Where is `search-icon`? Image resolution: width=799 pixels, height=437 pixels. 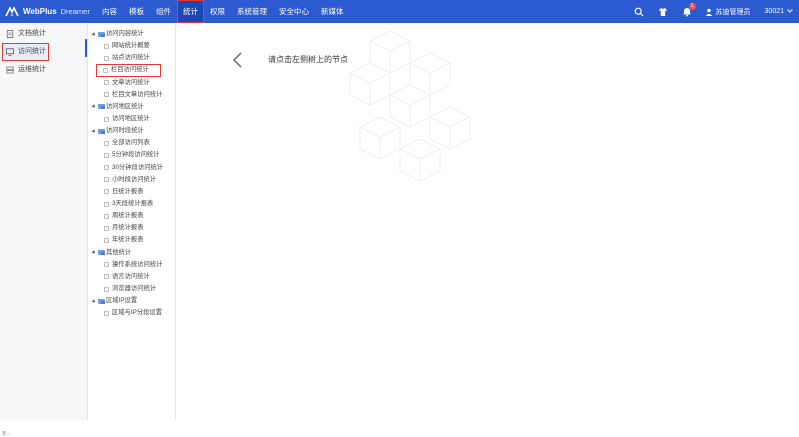 search-icon is located at coordinates (639, 12).